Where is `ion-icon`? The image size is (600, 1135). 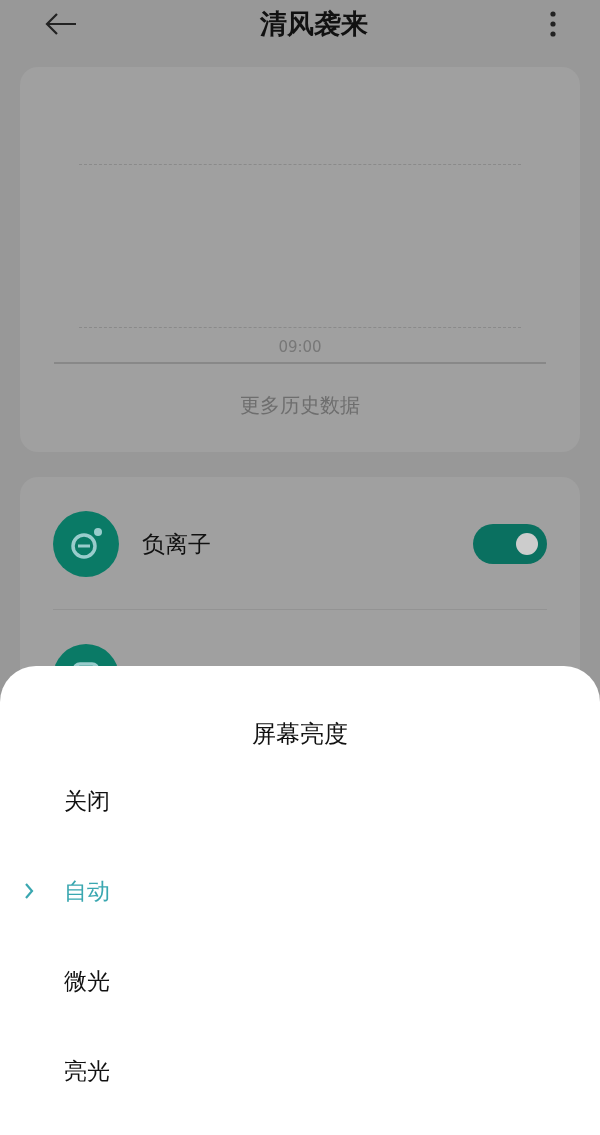 ion-icon is located at coordinates (86, 544).